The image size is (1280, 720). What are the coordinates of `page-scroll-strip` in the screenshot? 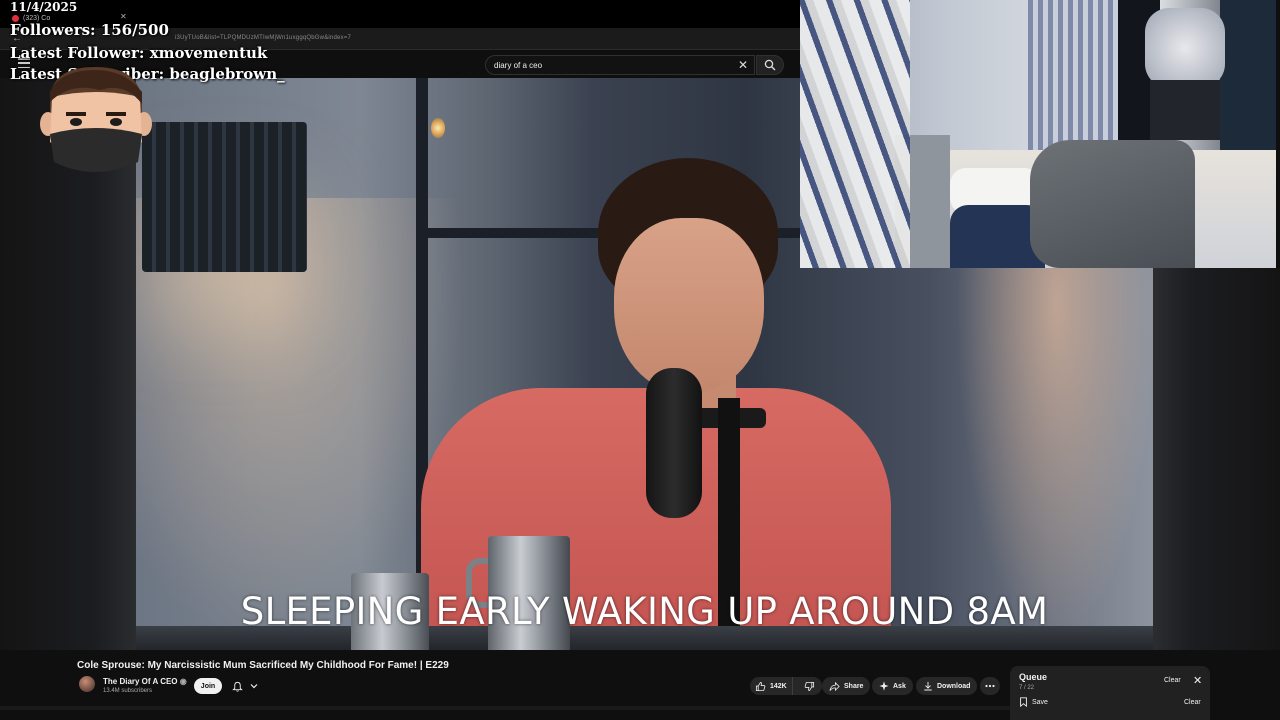 It's located at (505, 708).